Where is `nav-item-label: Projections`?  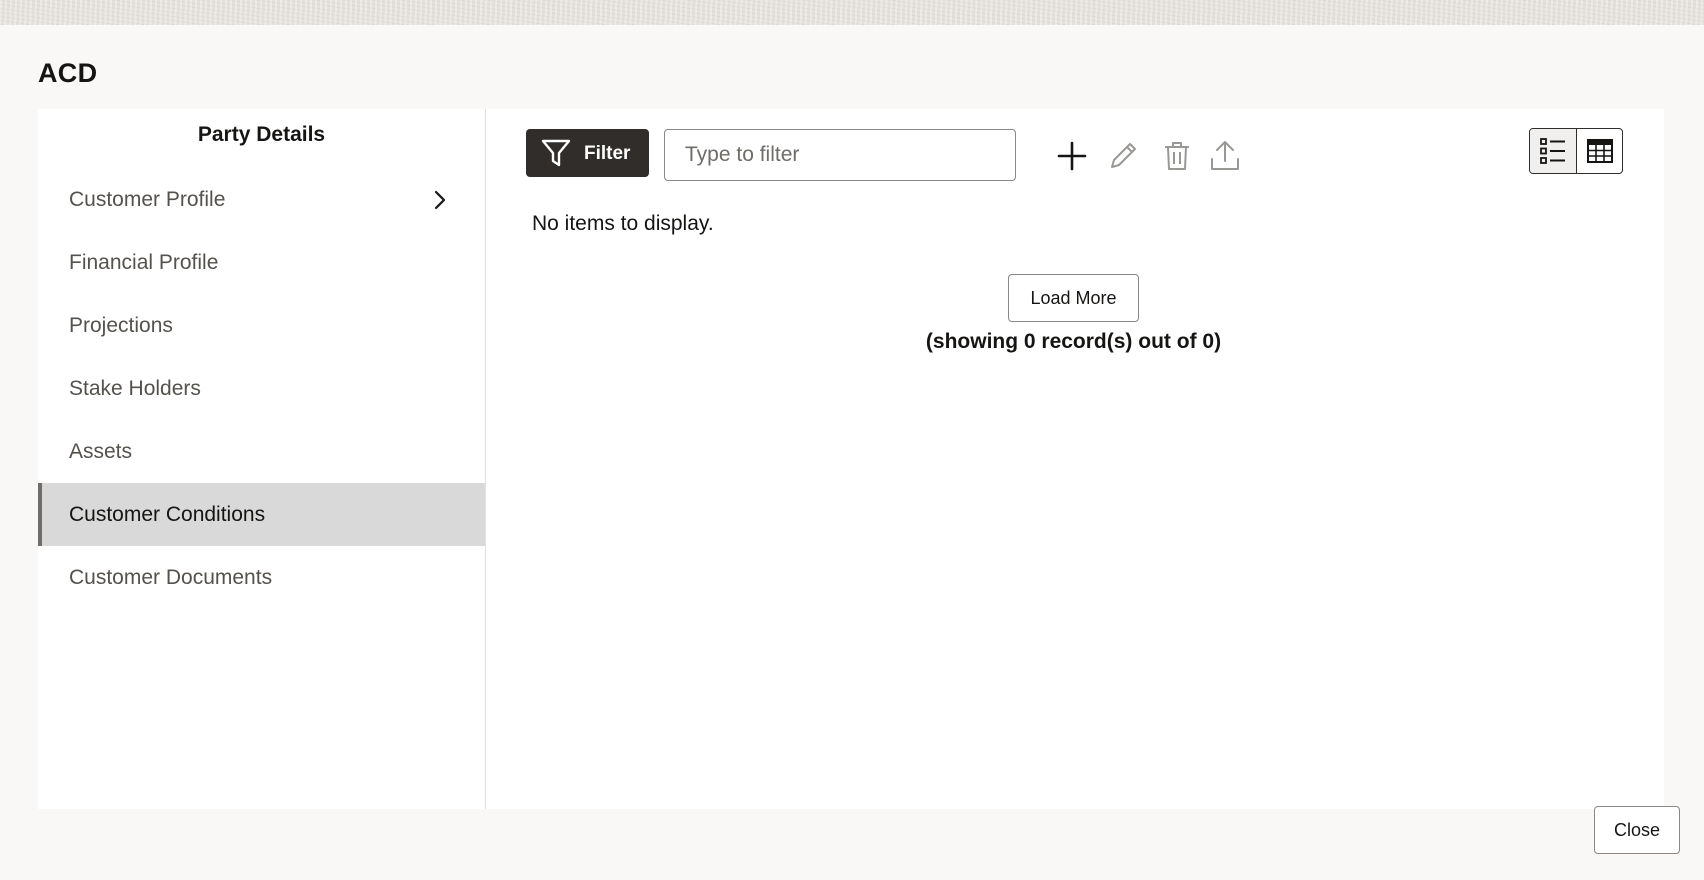
nav-item-label: Projections is located at coordinates (121, 325).